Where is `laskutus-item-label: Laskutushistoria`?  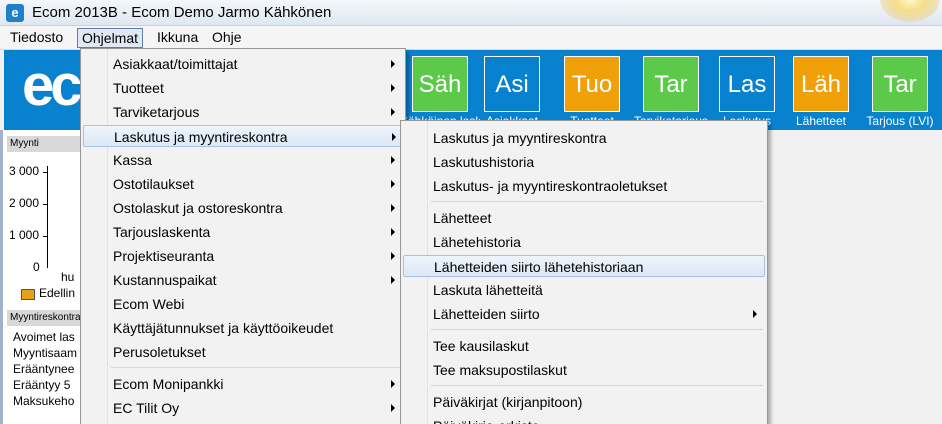
laskutus-item-label: Laskutushistoria is located at coordinates (484, 162).